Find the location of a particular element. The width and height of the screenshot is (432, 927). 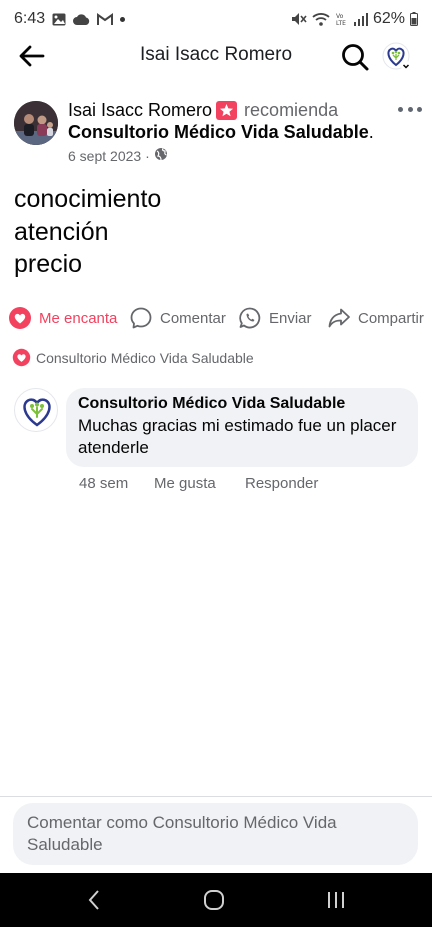

post-text: conocimiento atención precio is located at coordinates (87, 232).